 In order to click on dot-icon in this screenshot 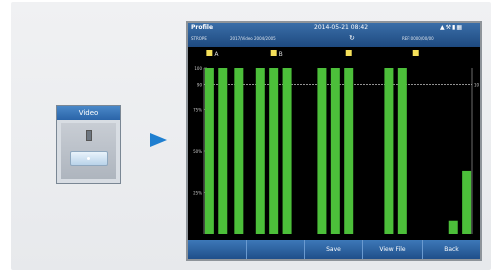, I will do `click(88, 158)`.